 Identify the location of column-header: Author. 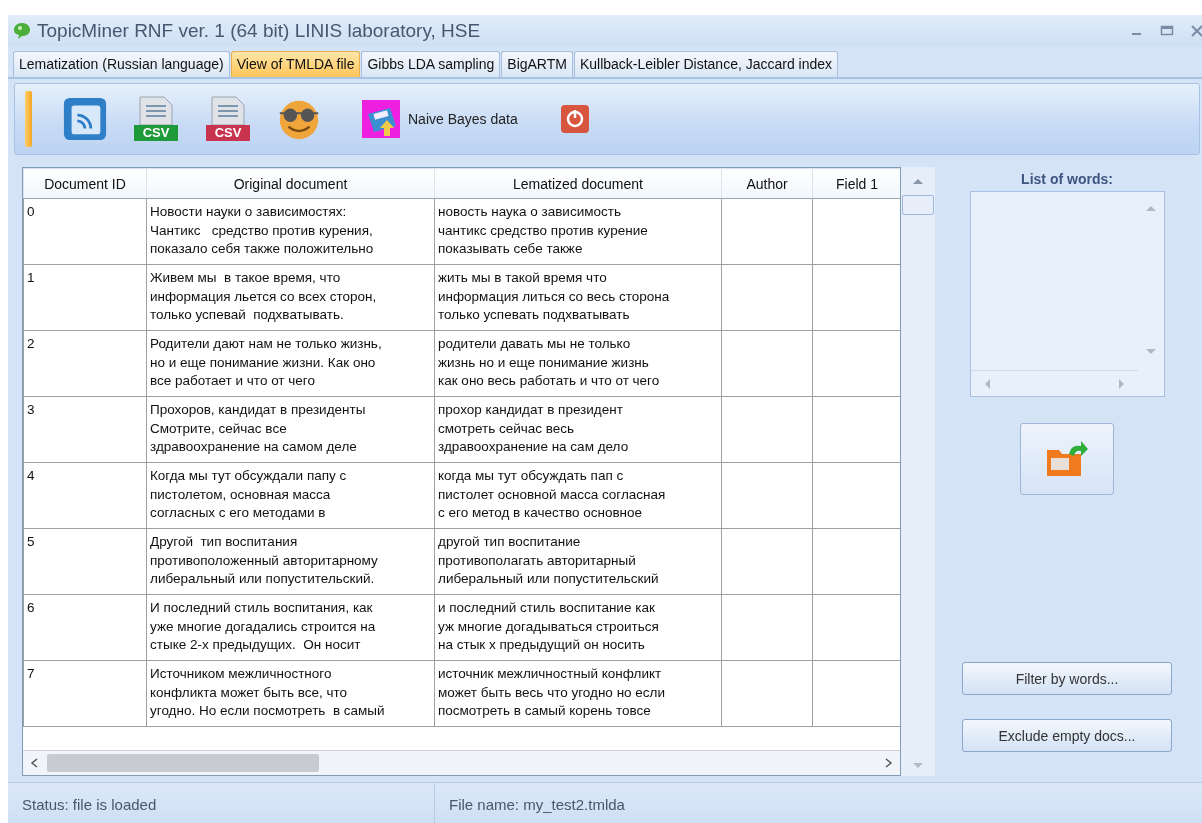
(767, 183).